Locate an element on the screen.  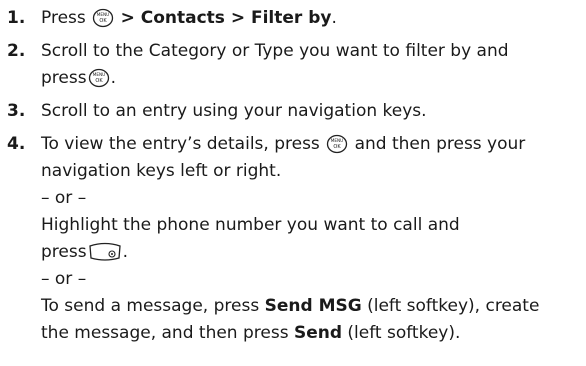
step-text: (left softkey), create is located at coordinates (453, 306).